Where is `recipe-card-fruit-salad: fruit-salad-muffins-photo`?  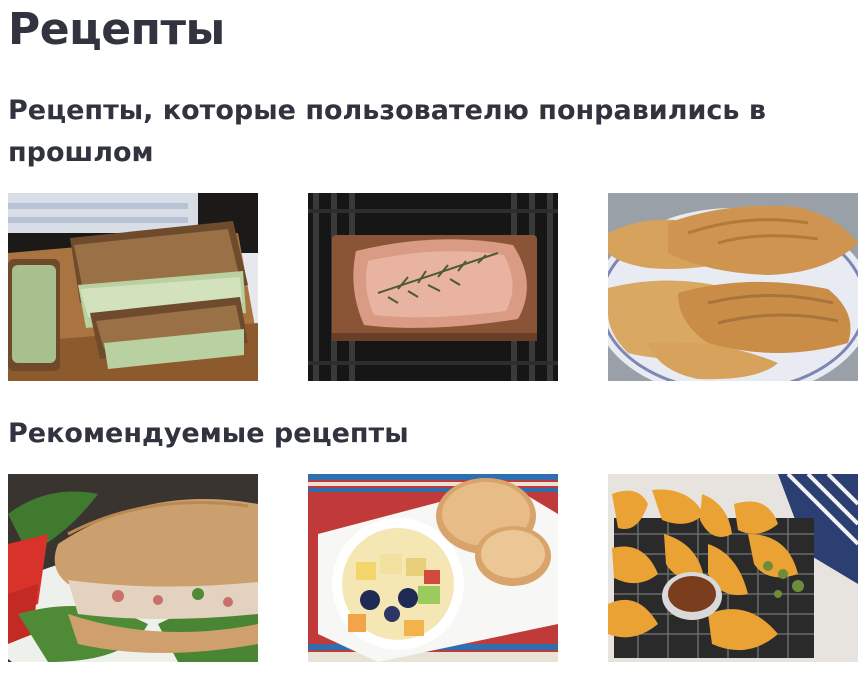 recipe-card-fruit-salad: fruit-salad-muffins-photo is located at coordinates (433, 568).